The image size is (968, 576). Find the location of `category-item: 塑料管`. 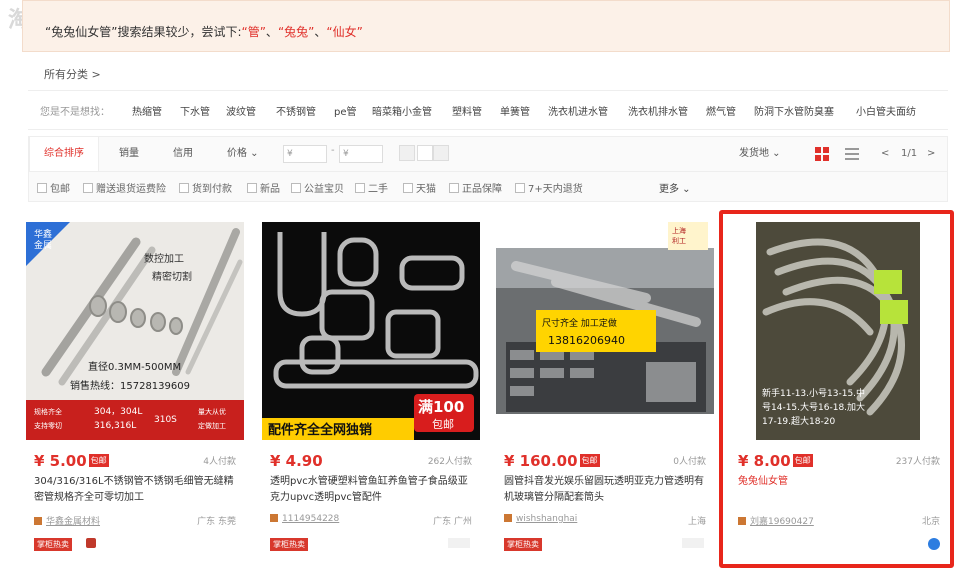

category-item: 塑料管 is located at coordinates (467, 110).